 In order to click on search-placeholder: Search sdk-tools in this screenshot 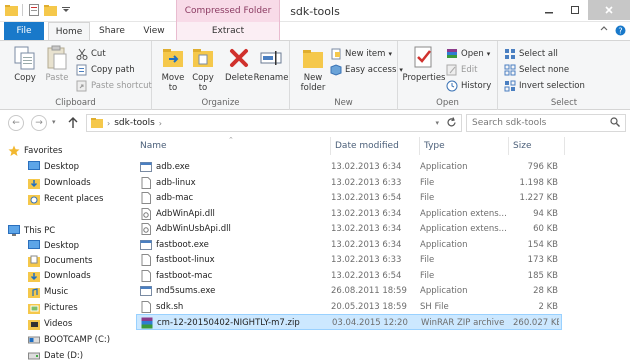, I will do `click(509, 123)`.